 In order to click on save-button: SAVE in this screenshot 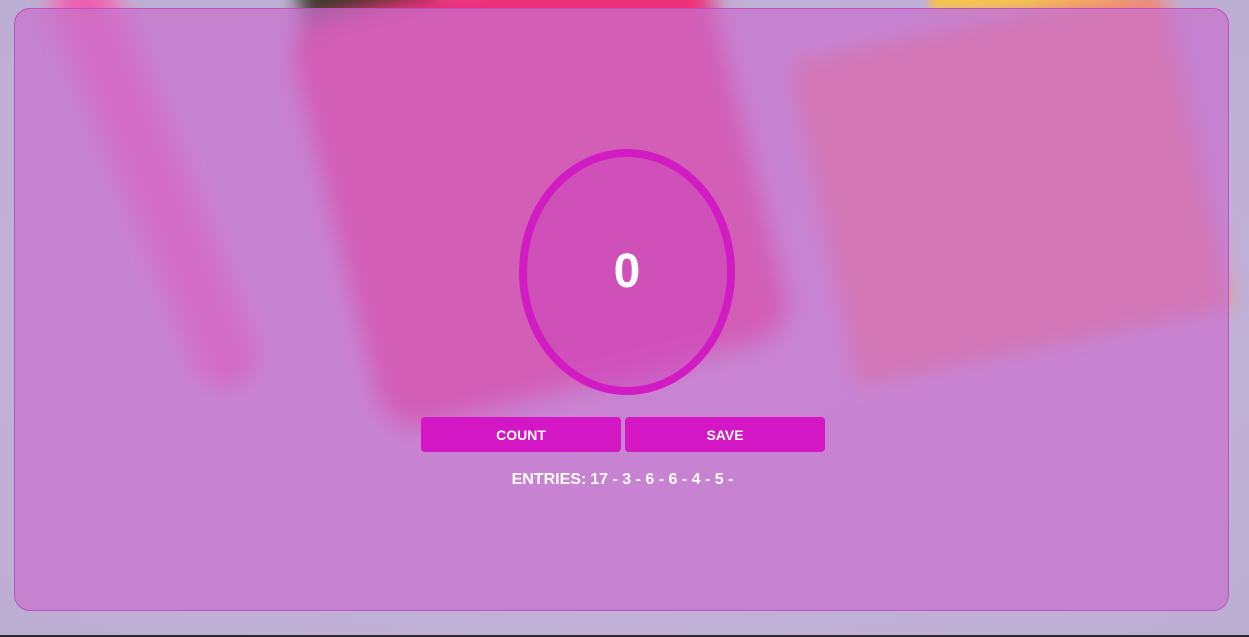, I will do `click(725, 434)`.